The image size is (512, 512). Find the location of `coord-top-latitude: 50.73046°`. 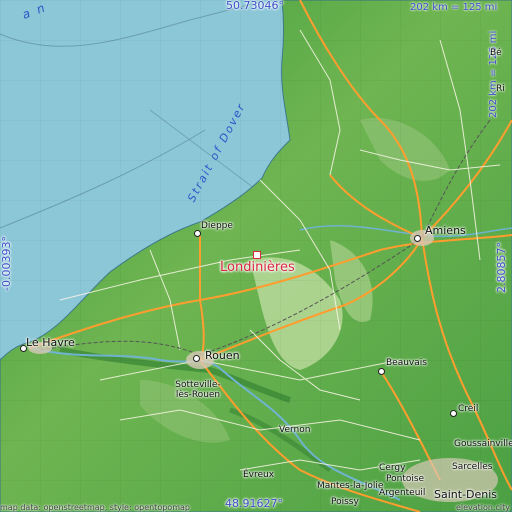

coord-top-latitude: 50.73046° is located at coordinates (255, 6).